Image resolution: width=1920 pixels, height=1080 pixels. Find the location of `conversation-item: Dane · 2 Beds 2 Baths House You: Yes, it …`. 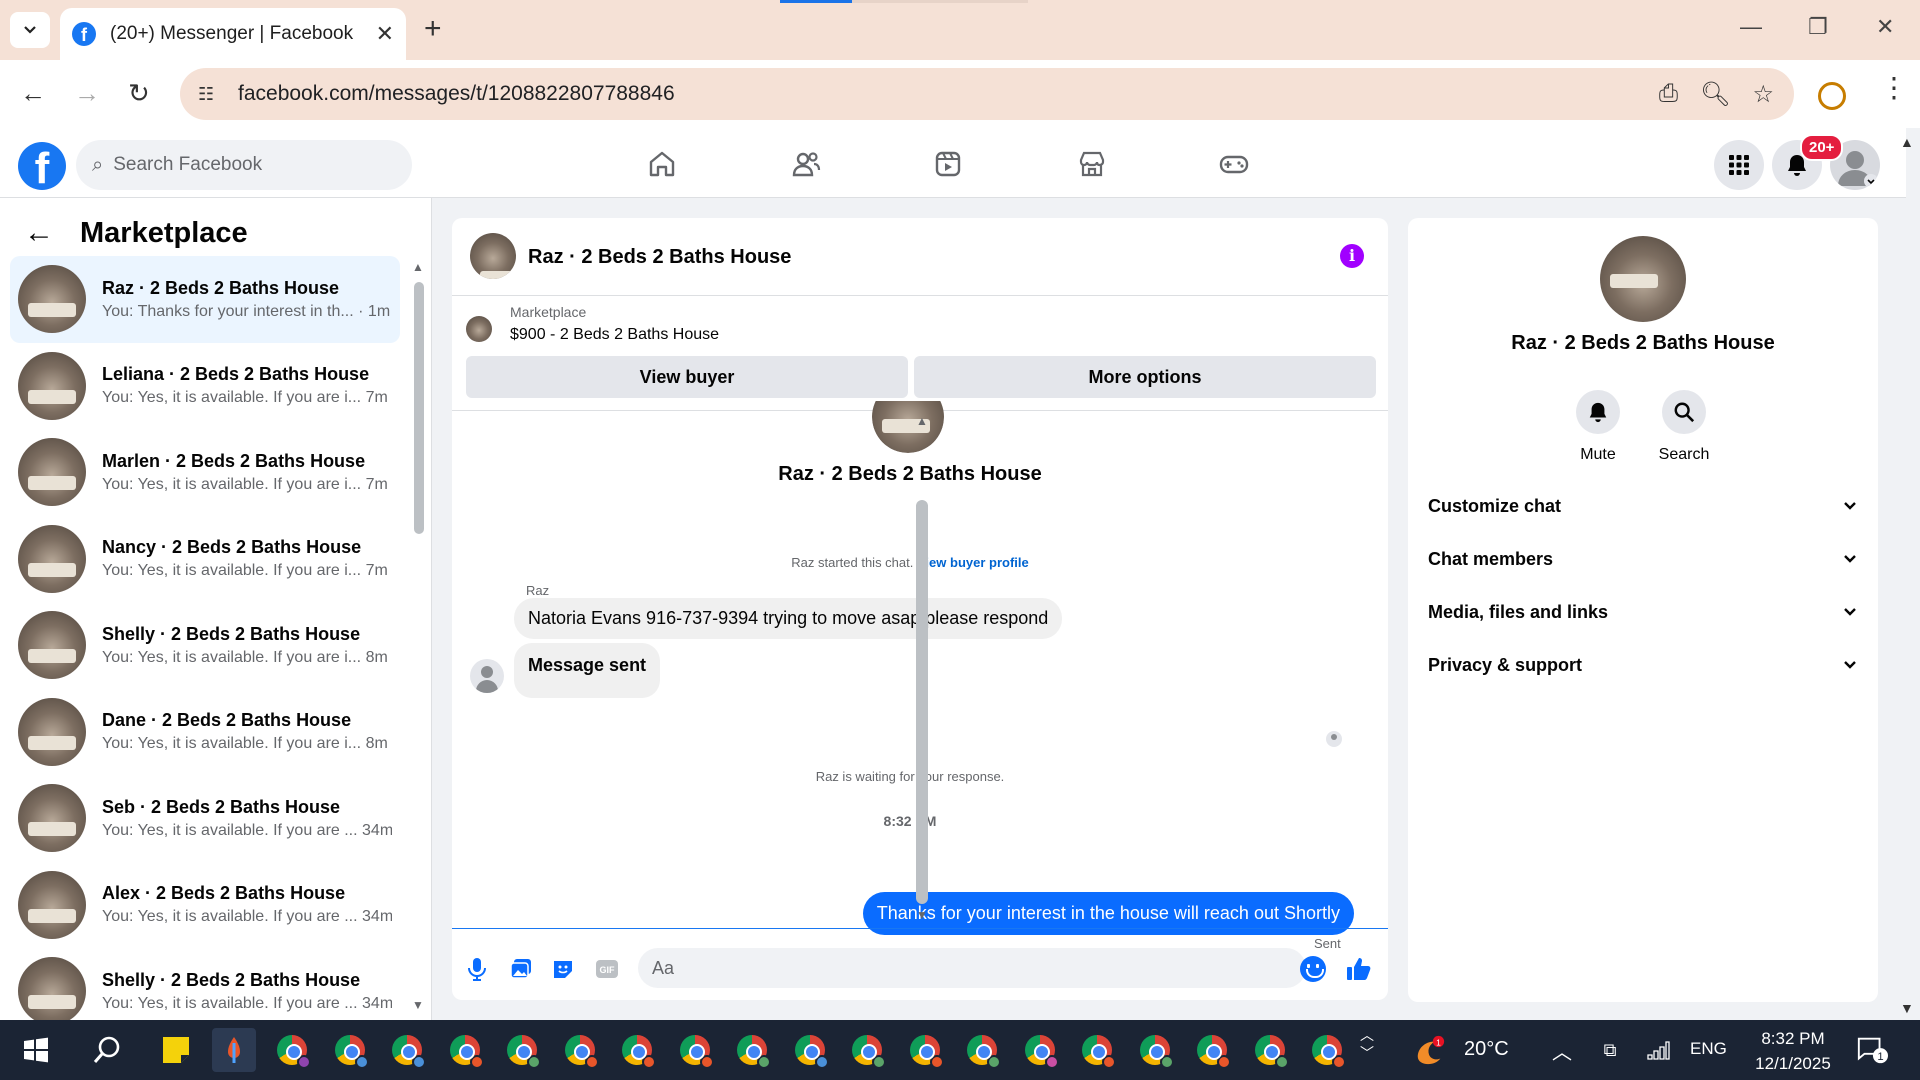

conversation-item: Dane · 2 Beds 2 Baths House You: Yes, it … is located at coordinates (205, 732).